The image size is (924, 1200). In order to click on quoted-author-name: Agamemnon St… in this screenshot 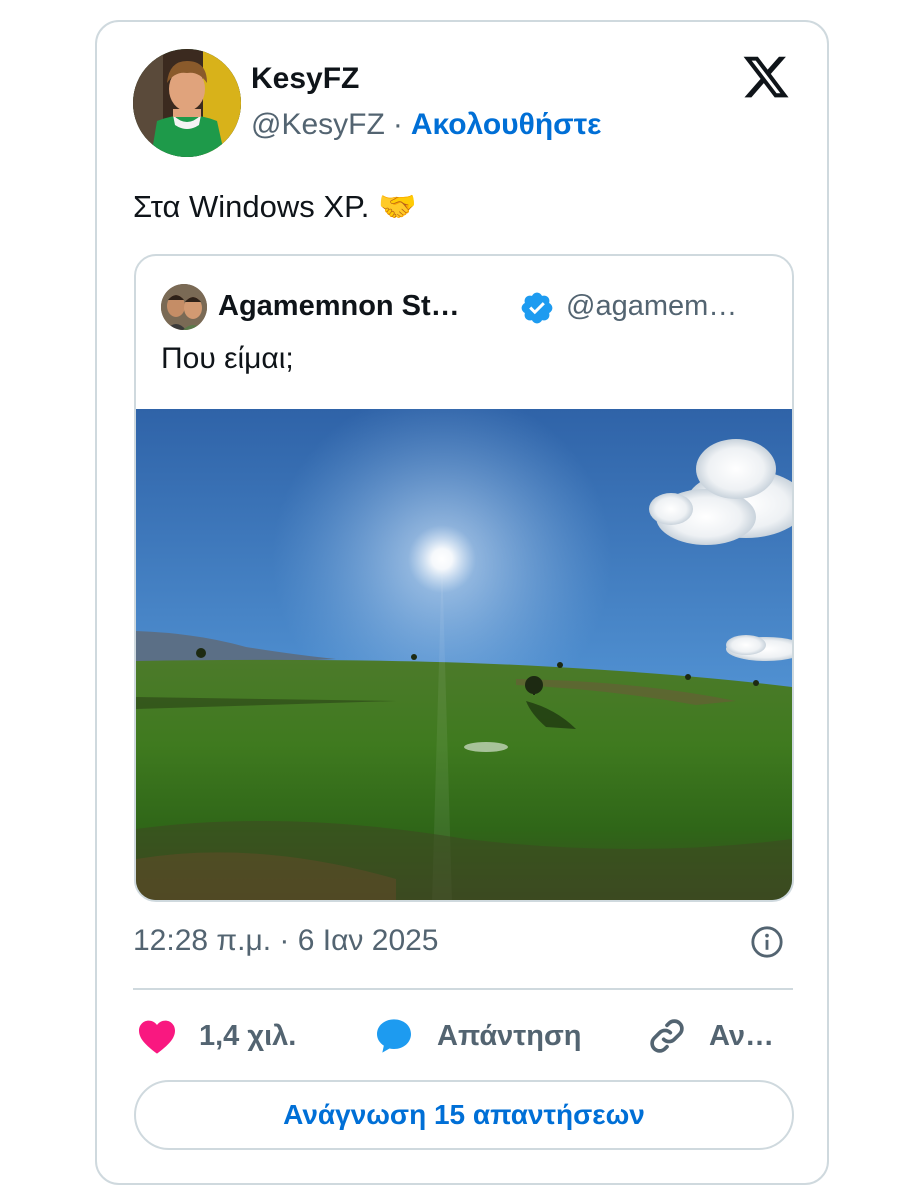, I will do `click(339, 306)`.